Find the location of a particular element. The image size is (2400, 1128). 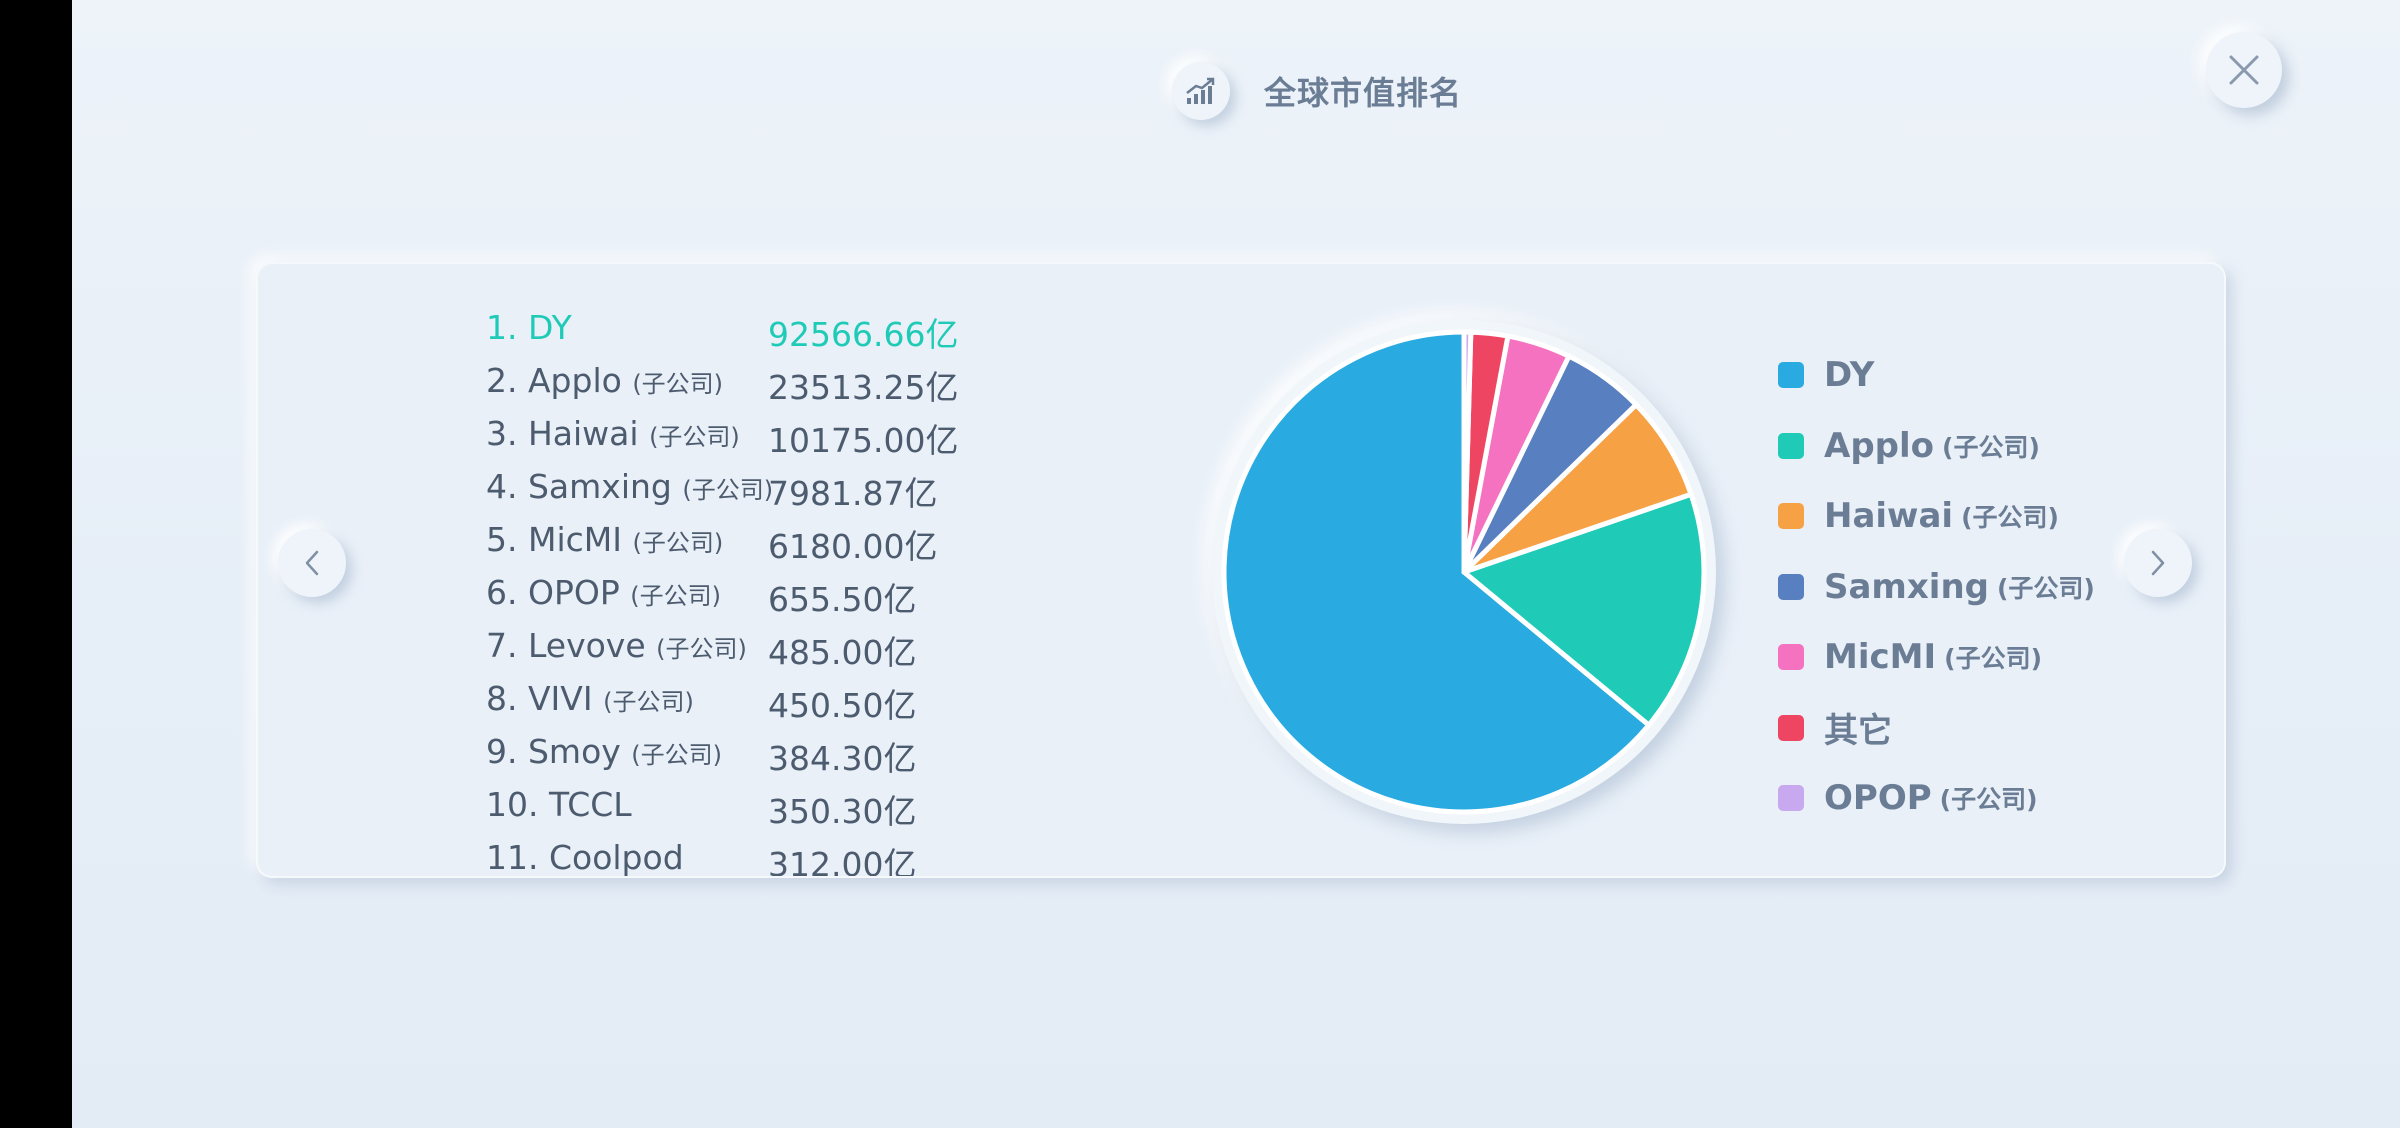

chart-trend-icon is located at coordinates (1201, 91).